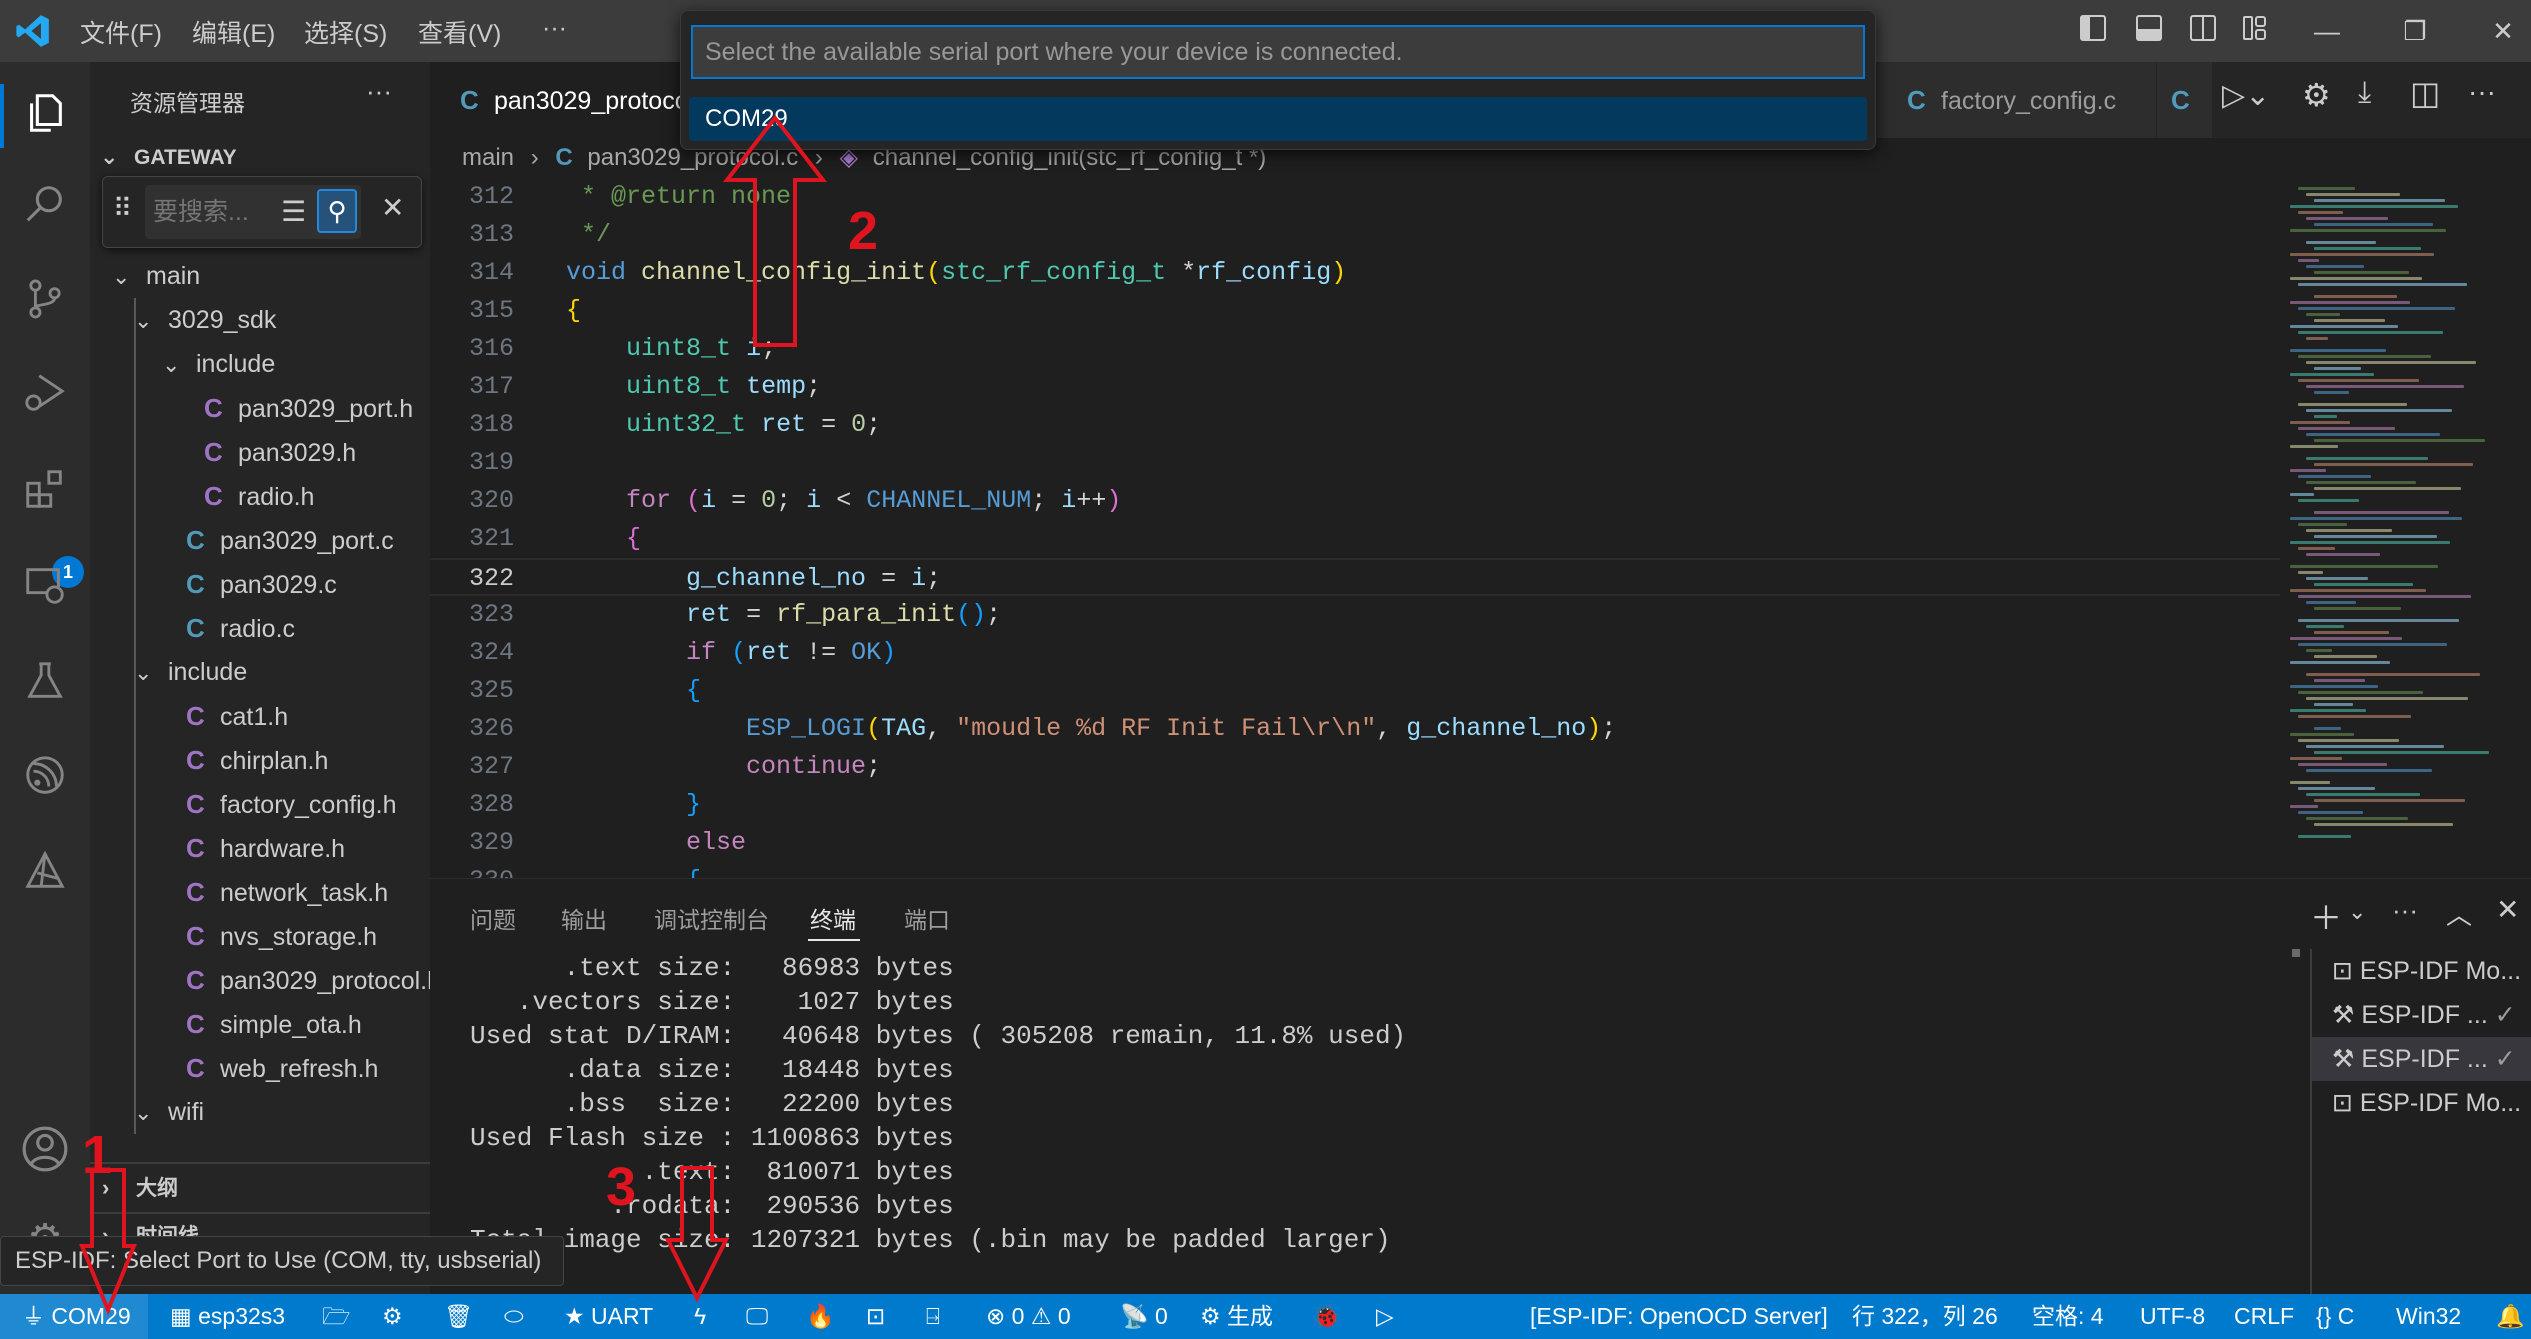 This screenshot has height=1339, width=2531. I want to click on drag-handle-icon: ⠿, so click(122, 208).